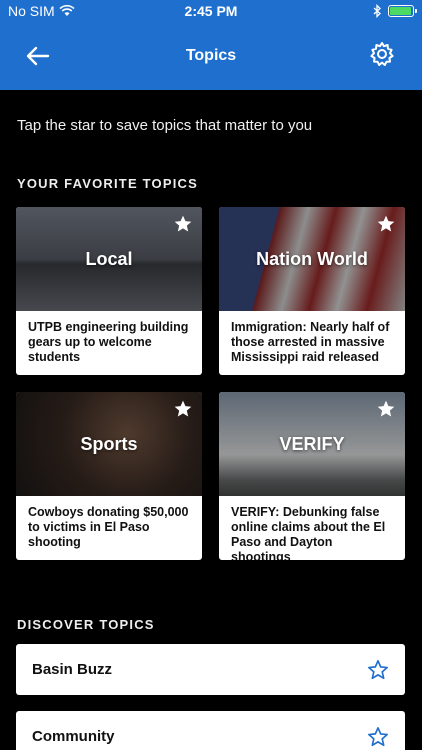 The image size is (422, 750). I want to click on wifi-icon, so click(67, 10).